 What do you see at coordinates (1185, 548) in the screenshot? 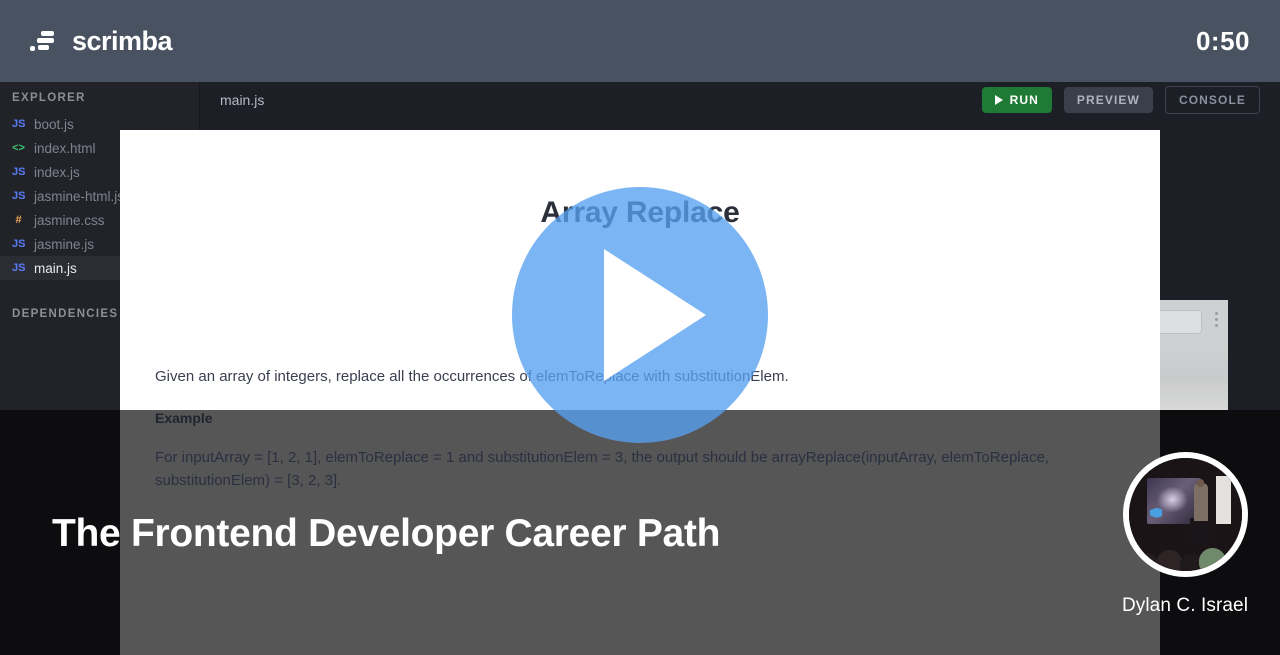
I see `avatar-audience` at bounding box center [1185, 548].